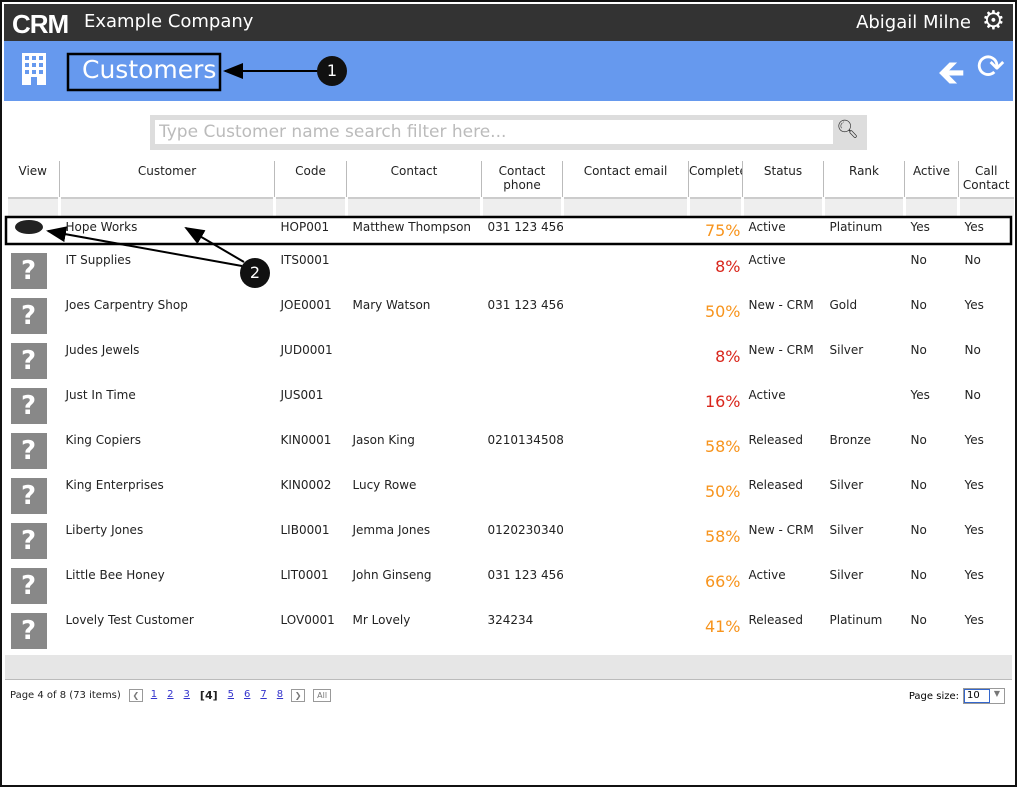  I want to click on user-name: Abigail Milne, so click(913, 22).